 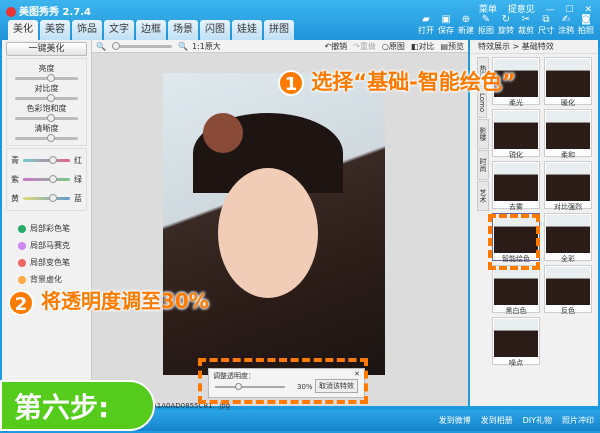 What do you see at coordinates (486, 19) in the screenshot?
I see `cutout-icon: ✎` at bounding box center [486, 19].